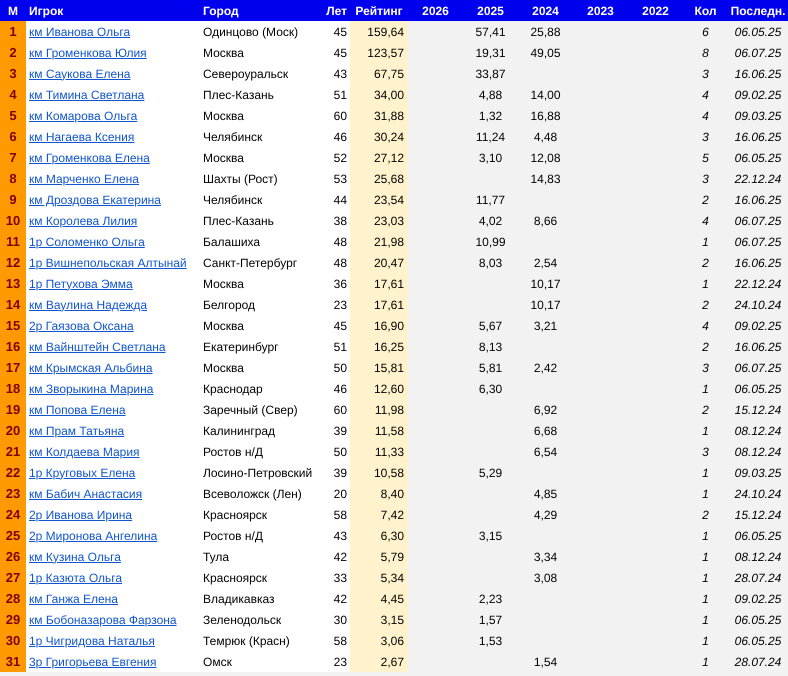 This screenshot has height=676, width=788. Describe the element at coordinates (13, 73) in the screenshot. I see `rank-cell: 3` at that location.